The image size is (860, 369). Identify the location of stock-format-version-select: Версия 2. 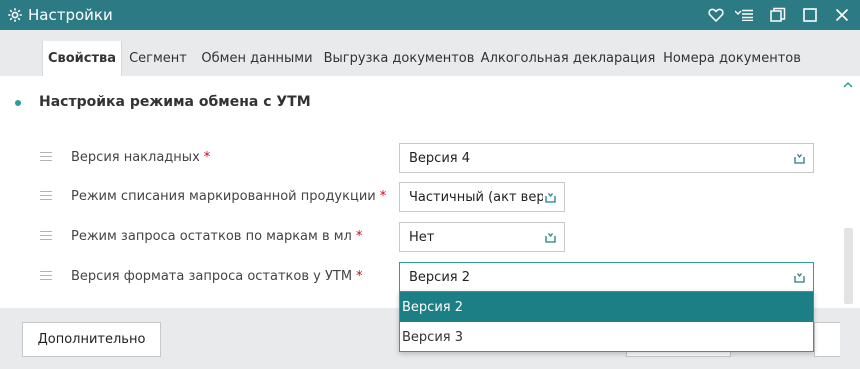
(606, 277).